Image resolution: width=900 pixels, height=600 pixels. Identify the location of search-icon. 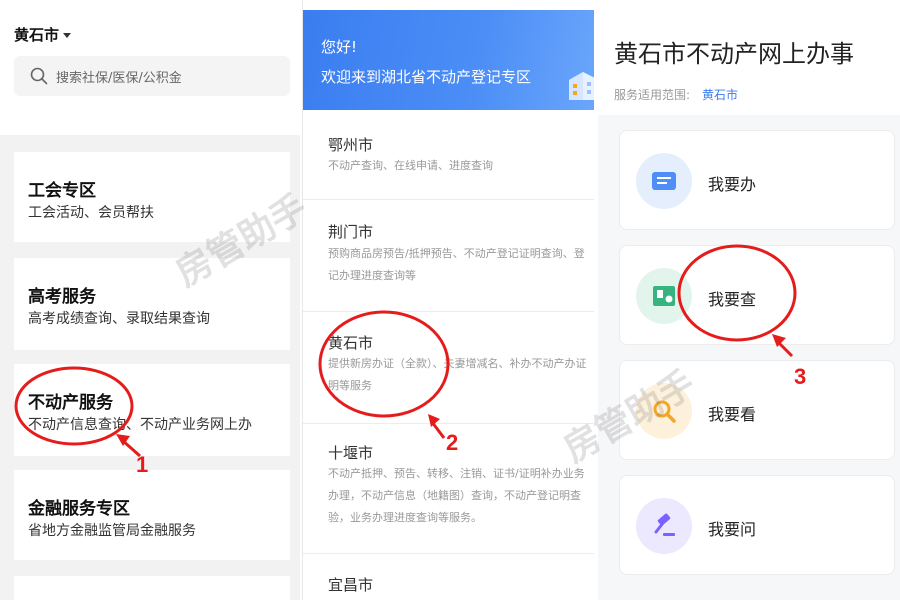
(39, 76).